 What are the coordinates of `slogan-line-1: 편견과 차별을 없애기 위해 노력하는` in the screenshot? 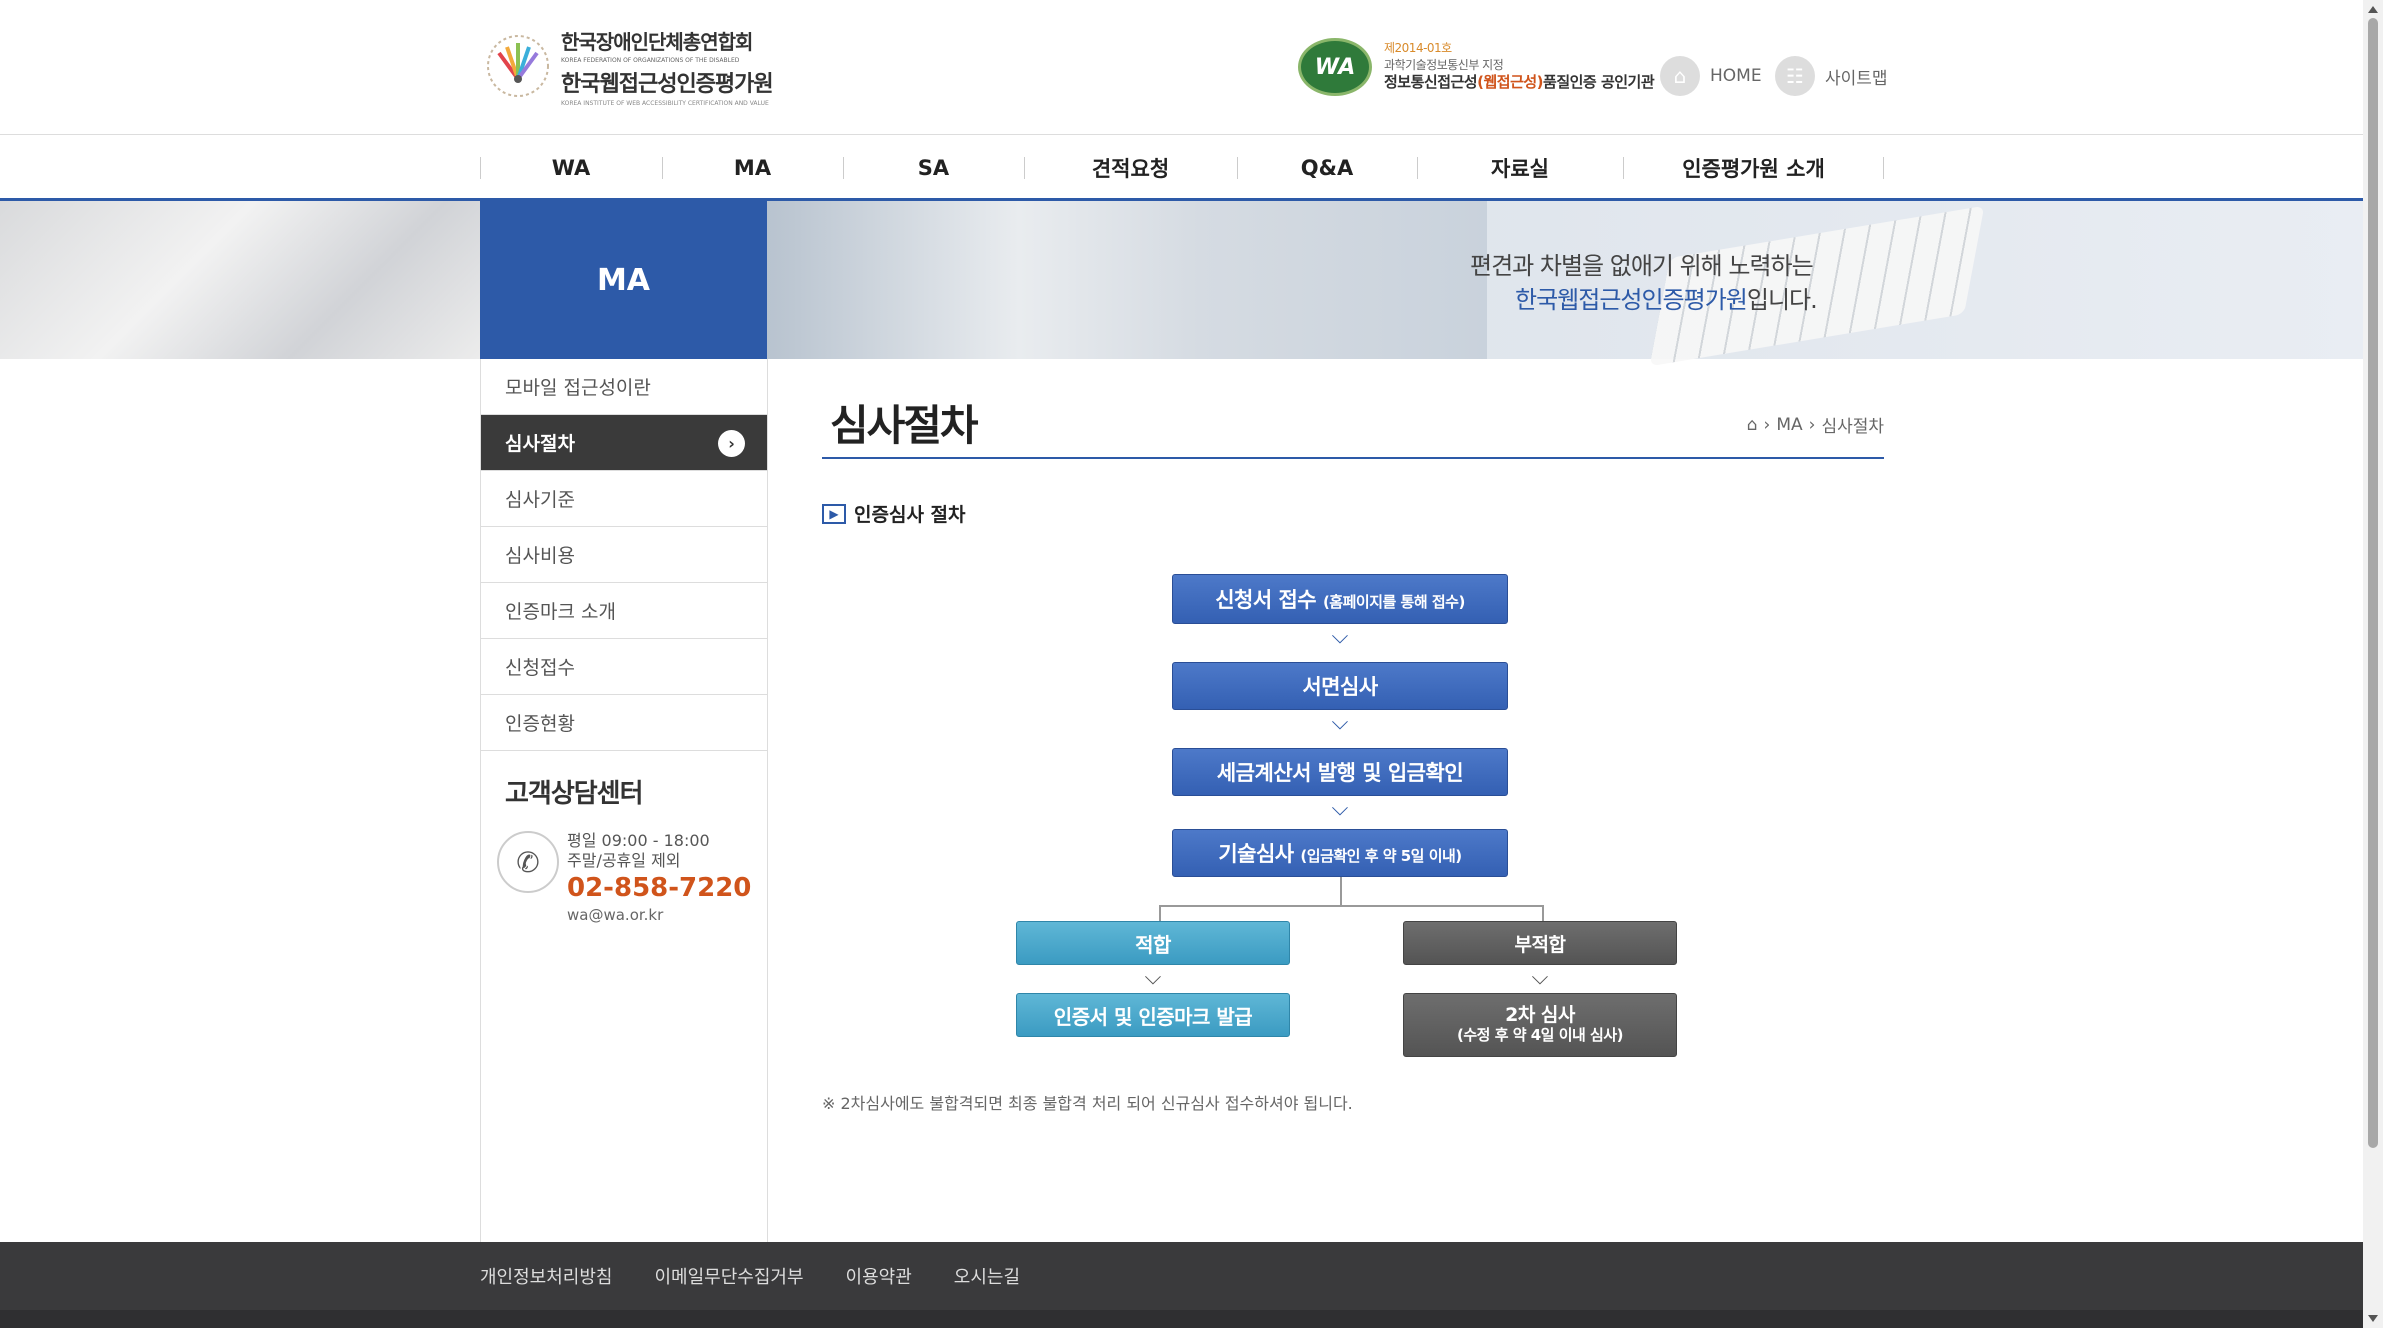 It's located at (1642, 266).